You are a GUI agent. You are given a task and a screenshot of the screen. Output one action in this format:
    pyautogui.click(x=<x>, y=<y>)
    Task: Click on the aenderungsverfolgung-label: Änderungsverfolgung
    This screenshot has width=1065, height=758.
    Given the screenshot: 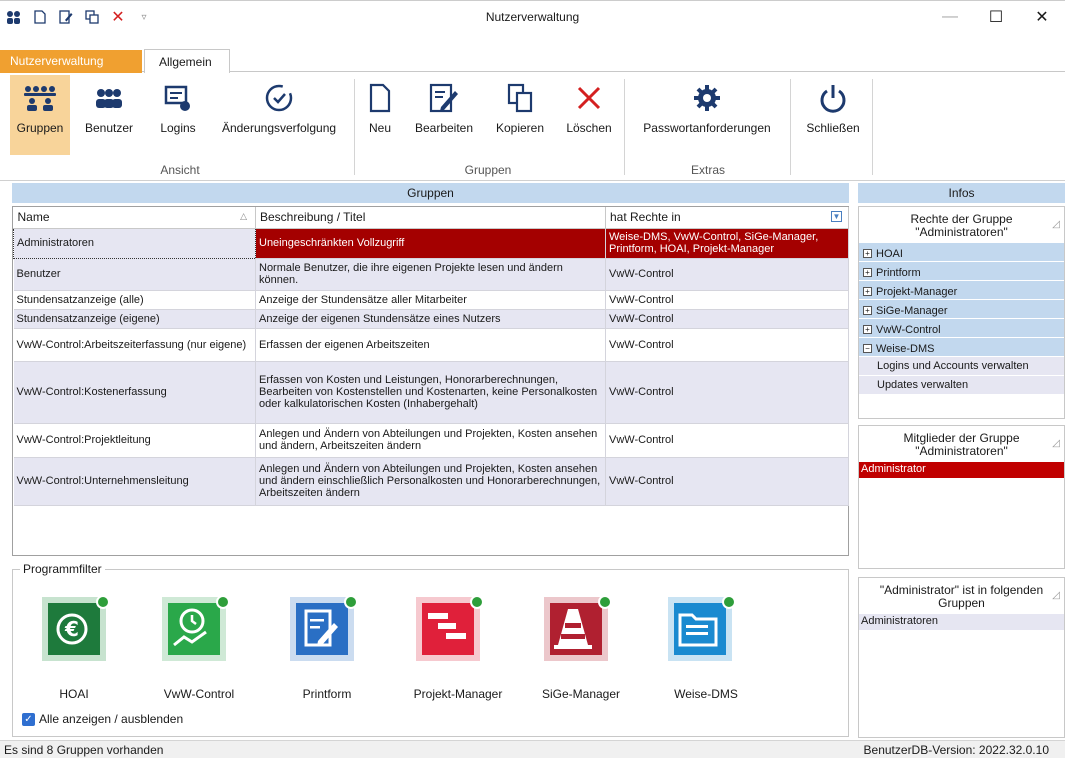 What is the action you would take?
    pyautogui.click(x=279, y=128)
    